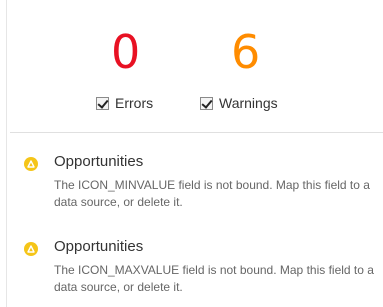  Describe the element at coordinates (206, 103) in the screenshot. I see `warnings-checkbox` at that location.